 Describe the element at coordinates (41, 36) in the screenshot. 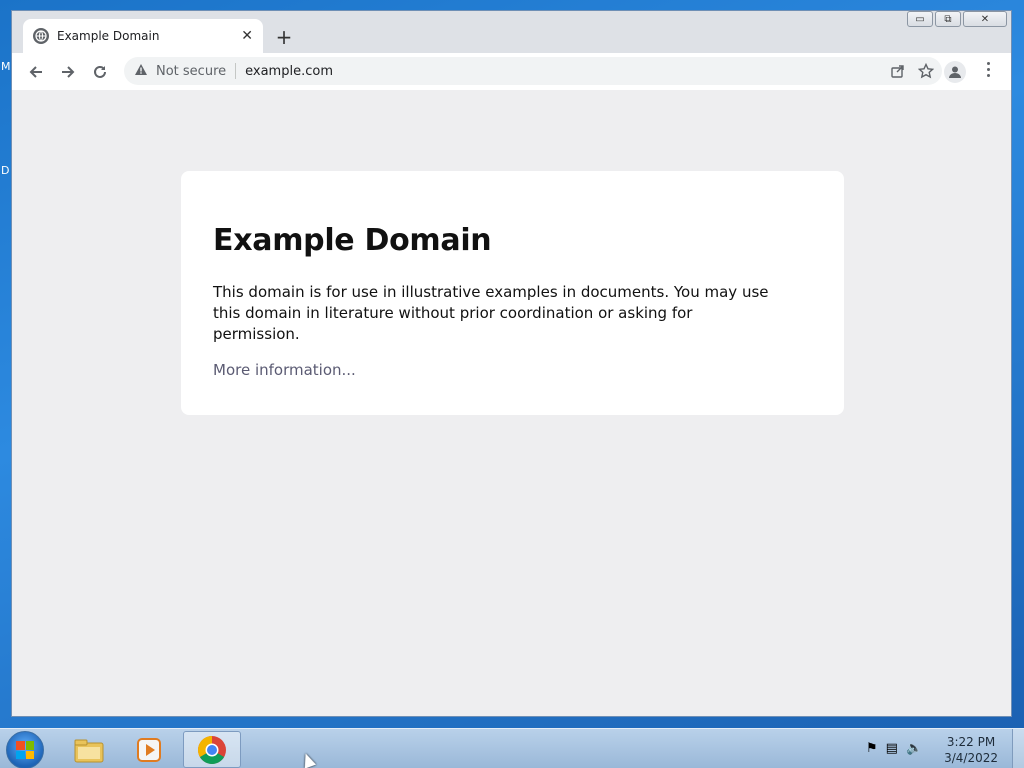

I see `globe-icon` at that location.